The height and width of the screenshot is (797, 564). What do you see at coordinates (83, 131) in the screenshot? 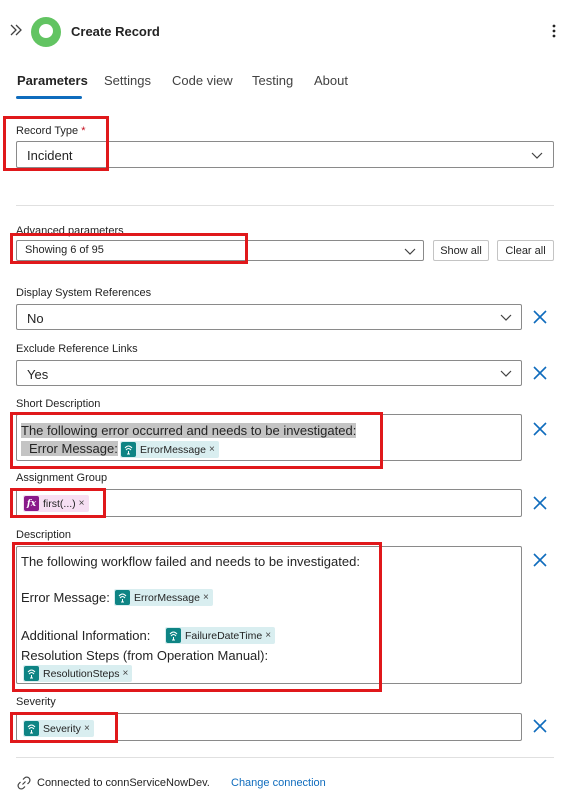
I see `required-mark: *` at bounding box center [83, 131].